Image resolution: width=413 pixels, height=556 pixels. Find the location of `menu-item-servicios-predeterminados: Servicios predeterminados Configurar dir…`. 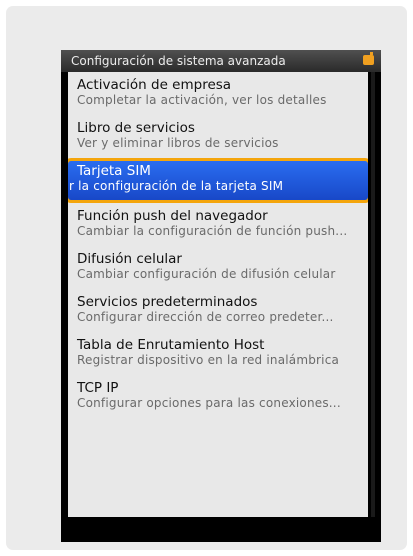

menu-item-servicios-predeterminados: Servicios predeterminados Configurar dir… is located at coordinates (218, 310).